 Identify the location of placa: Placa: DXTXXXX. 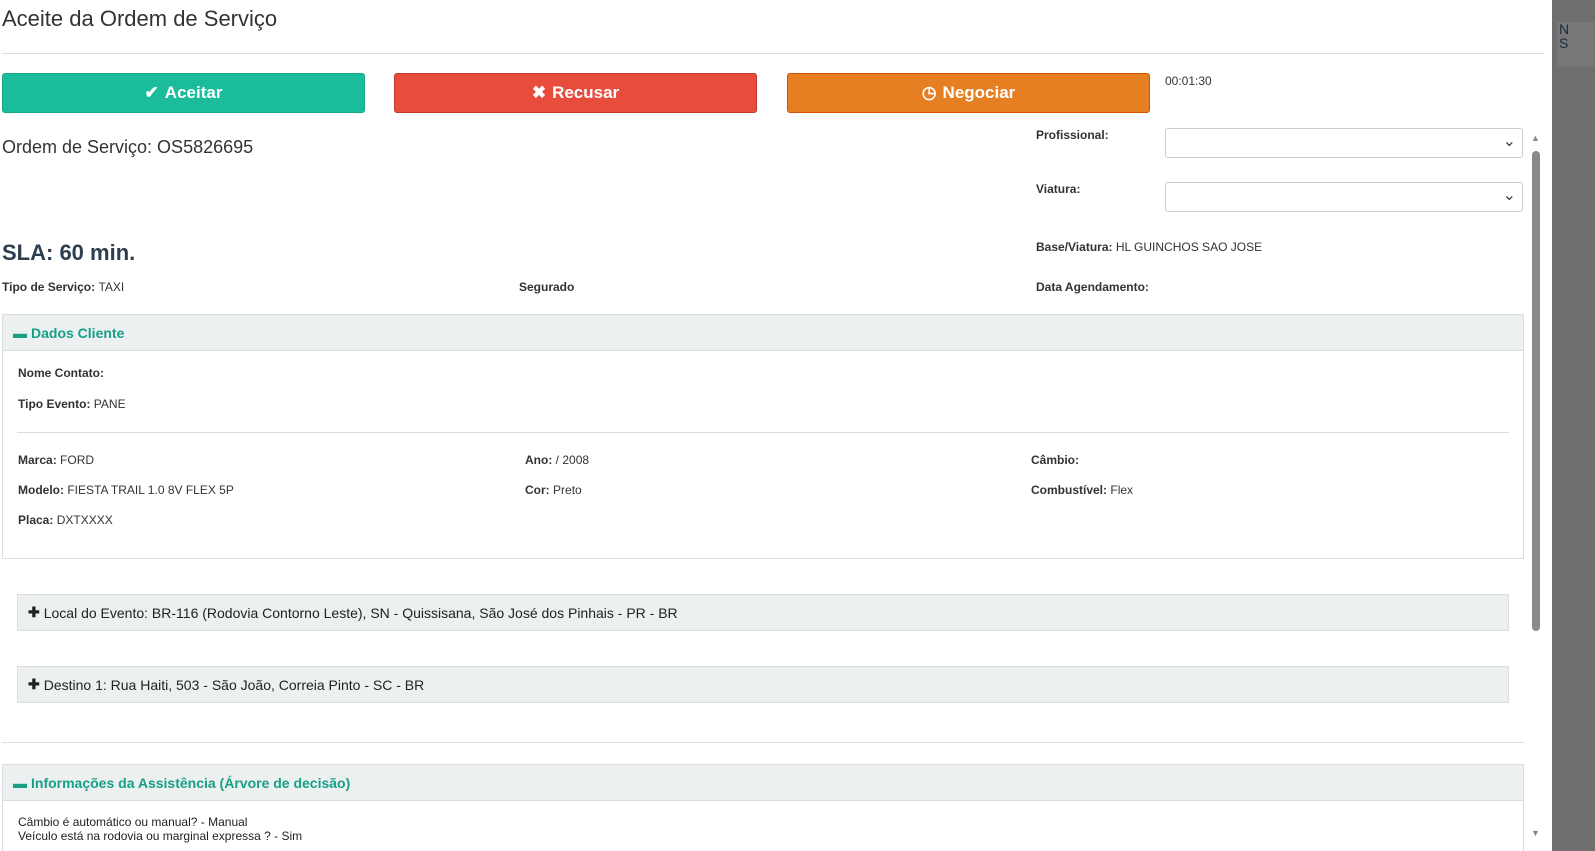
(65, 520).